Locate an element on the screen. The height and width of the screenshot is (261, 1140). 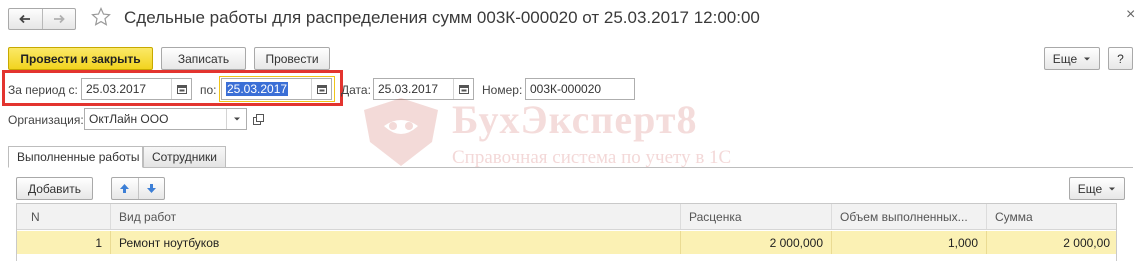
arrow-right-icon is located at coordinates (59, 19).